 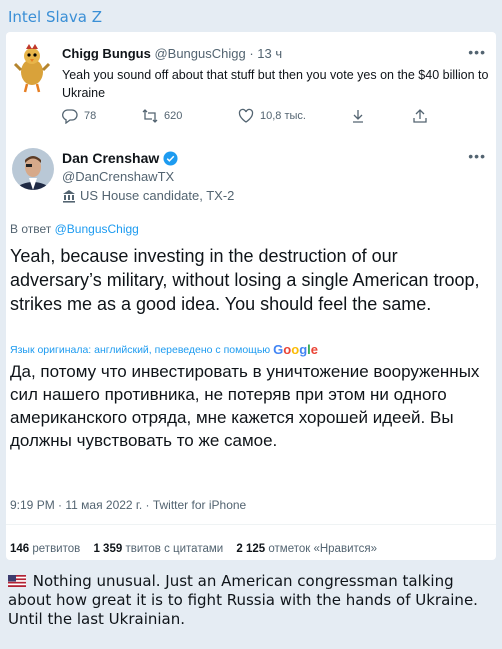 What do you see at coordinates (157, 195) in the screenshot?
I see `government-label-text: US House candidate, TX-2` at bounding box center [157, 195].